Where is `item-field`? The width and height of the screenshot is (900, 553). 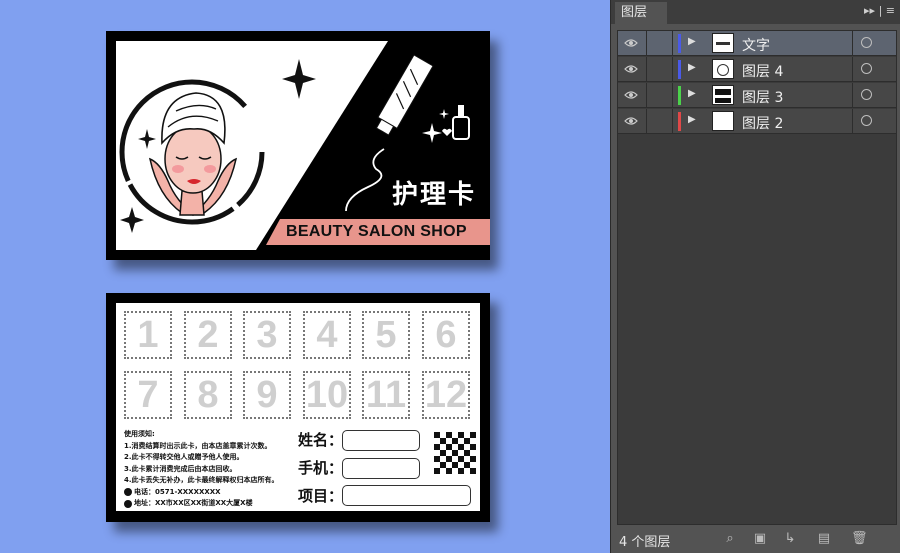
item-field is located at coordinates (406, 495).